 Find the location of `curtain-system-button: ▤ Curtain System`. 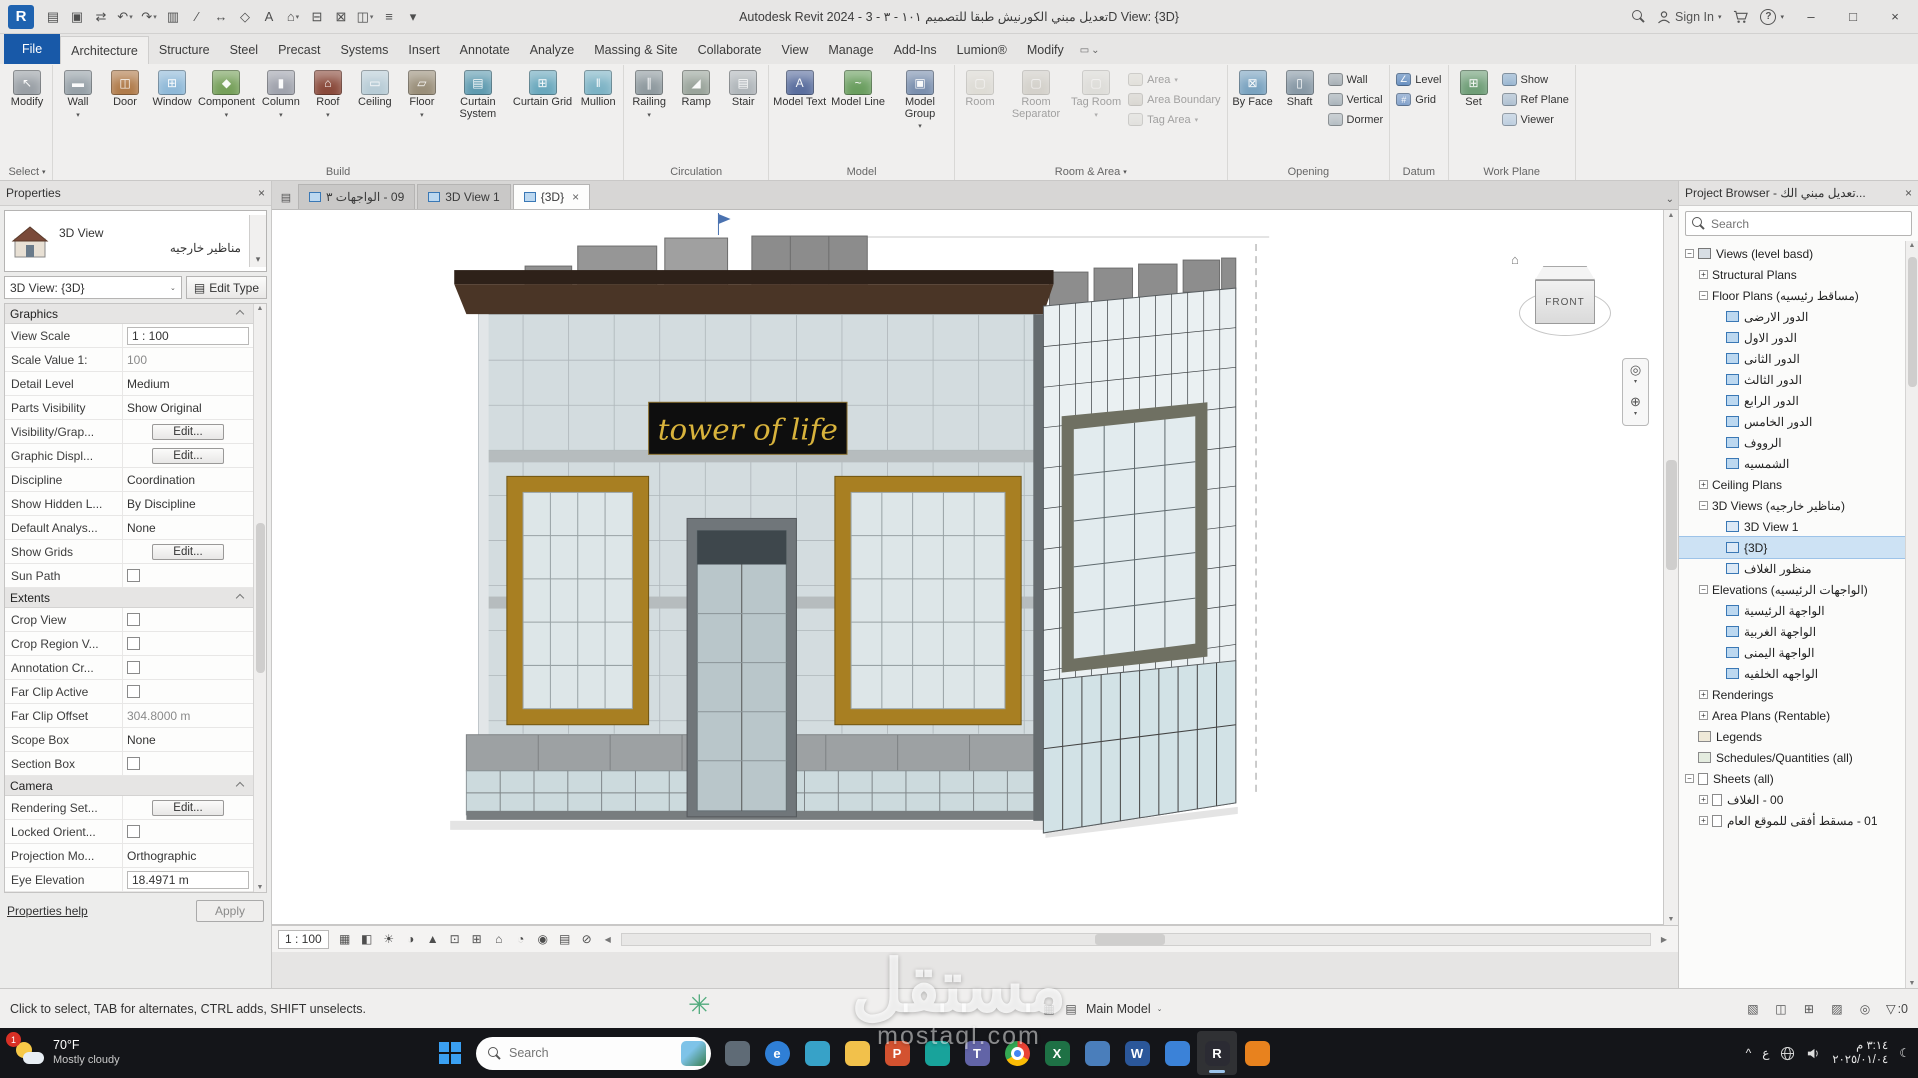

curtain-system-button: ▤ Curtain System is located at coordinates (478, 93).